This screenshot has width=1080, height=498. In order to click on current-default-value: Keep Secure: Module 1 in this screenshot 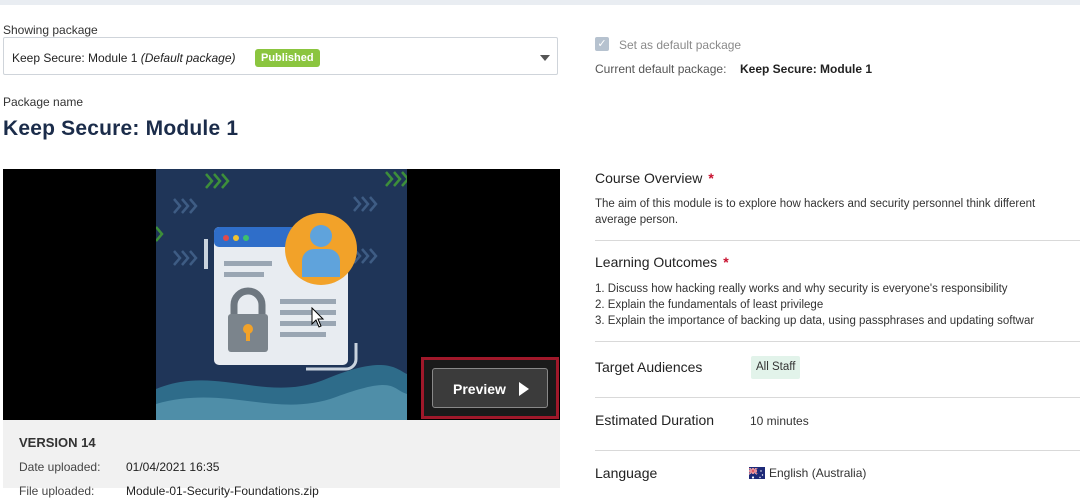, I will do `click(806, 69)`.